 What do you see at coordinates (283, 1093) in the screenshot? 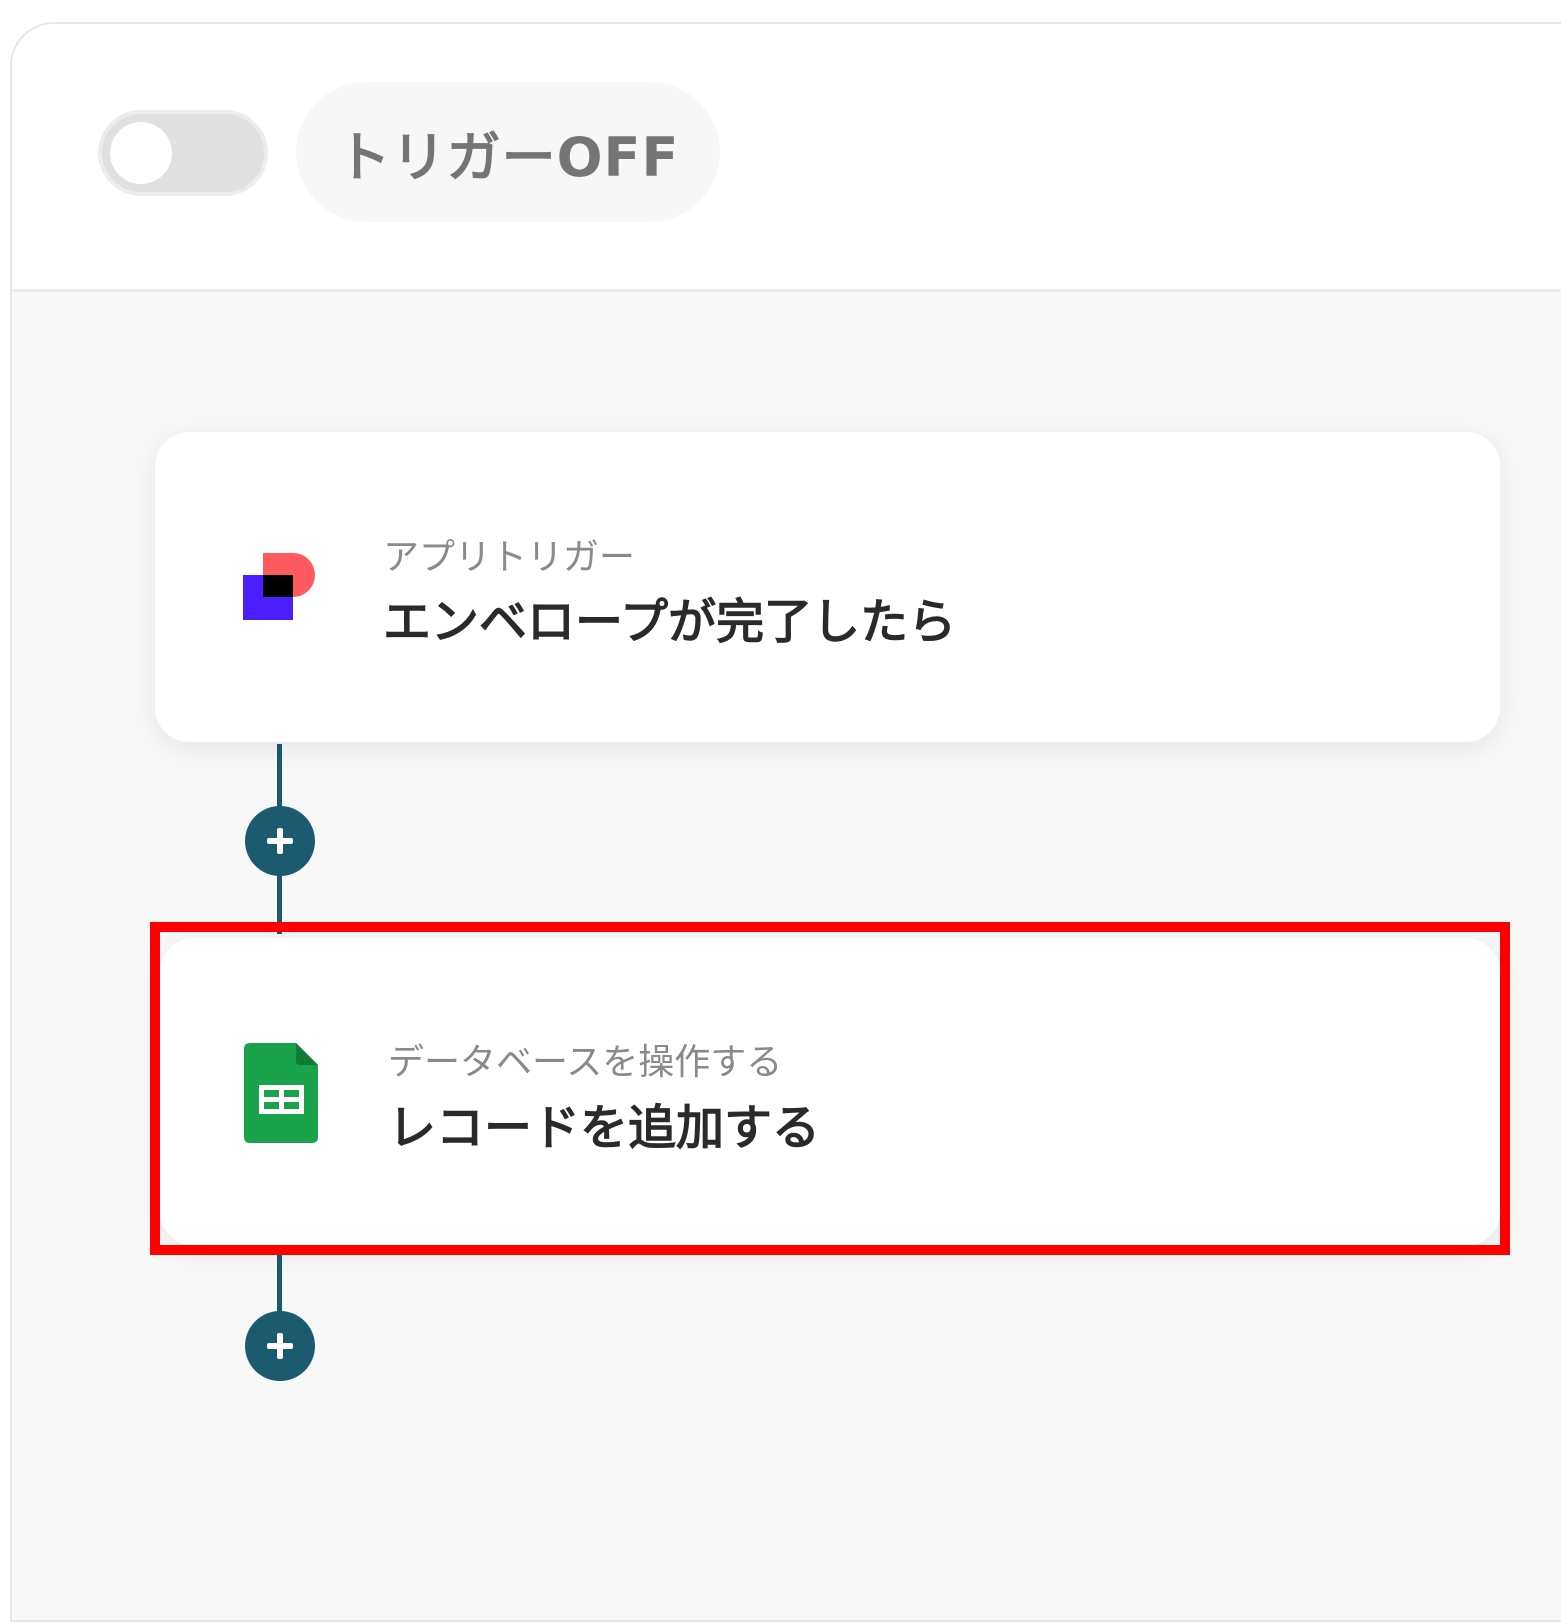
I see `google-sheets-icon` at bounding box center [283, 1093].